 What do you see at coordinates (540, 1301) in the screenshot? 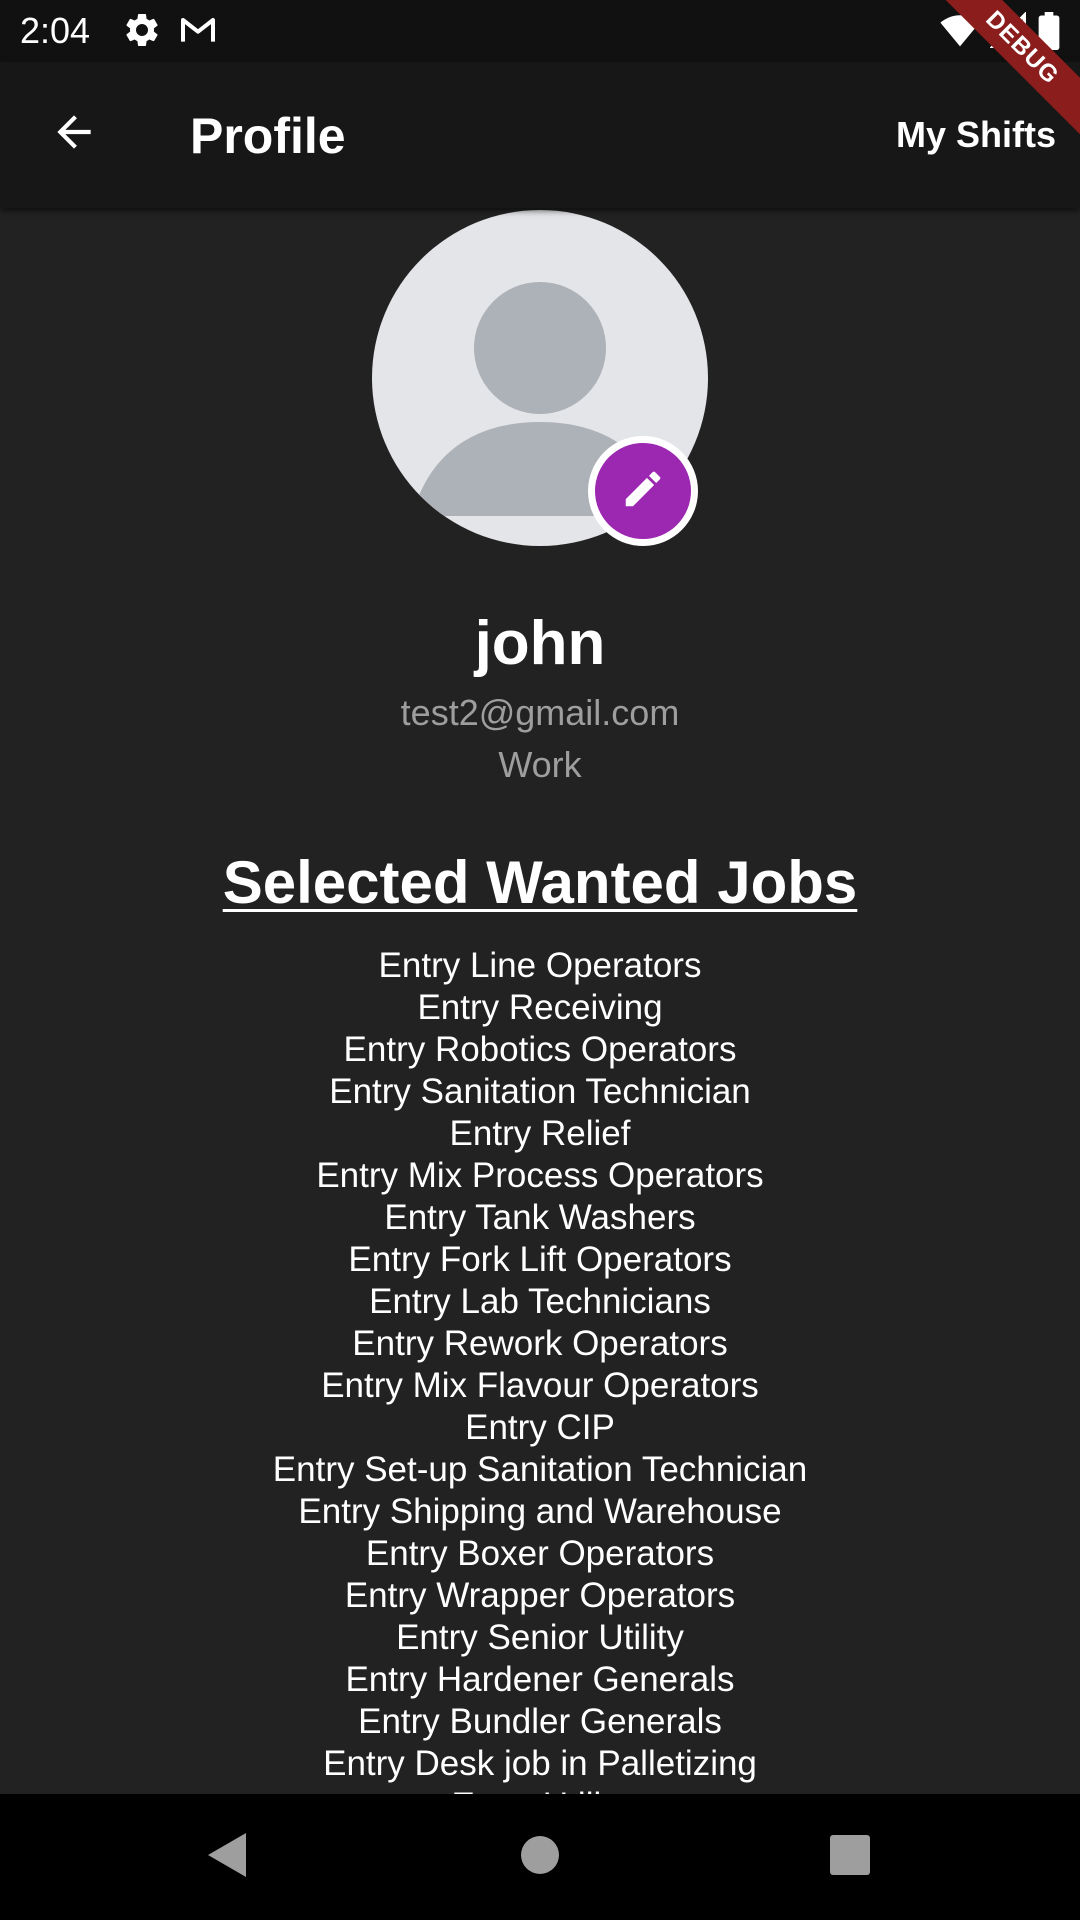
I see `job-item: Entry Lab Technicians` at bounding box center [540, 1301].